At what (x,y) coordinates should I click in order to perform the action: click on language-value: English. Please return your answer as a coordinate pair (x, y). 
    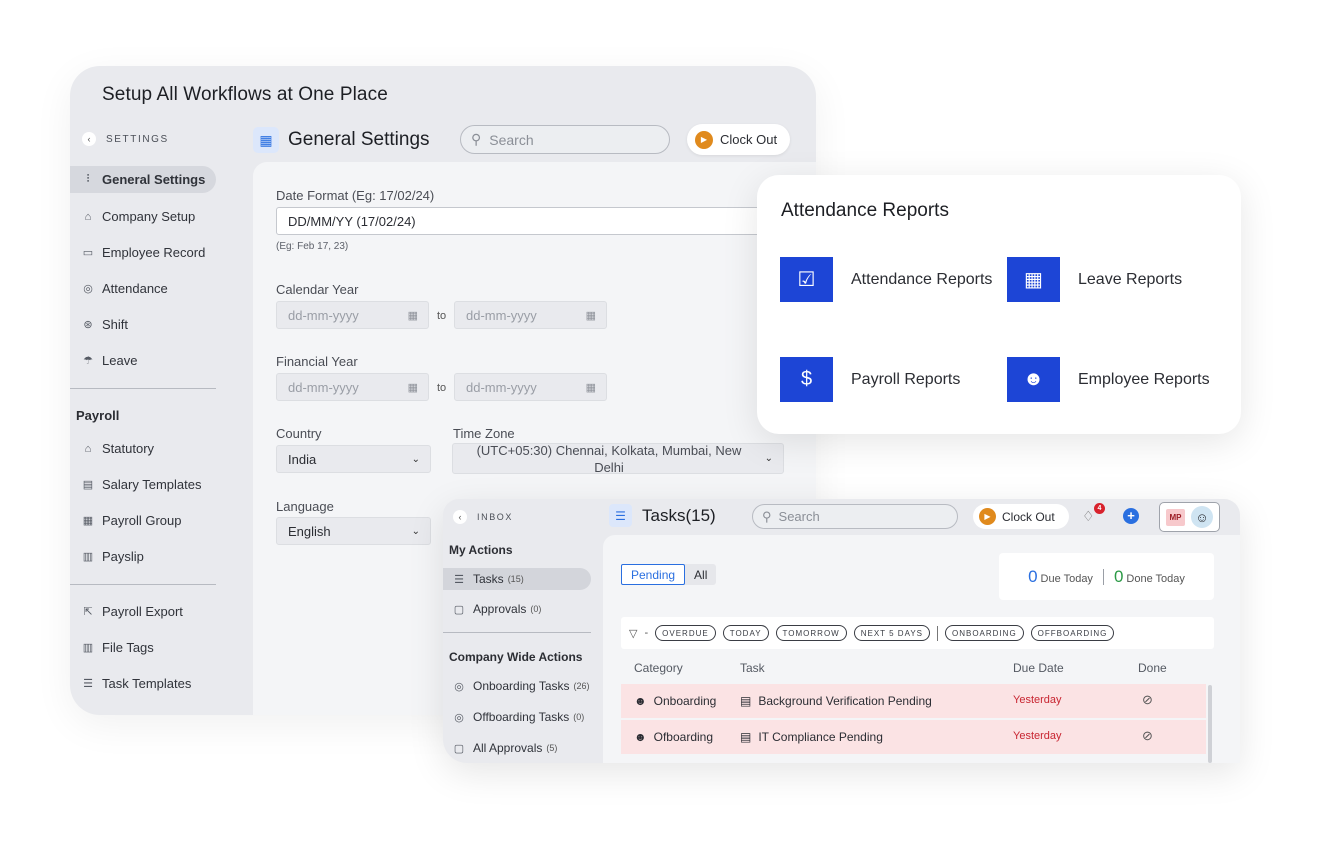
    Looking at the image, I should click on (309, 531).